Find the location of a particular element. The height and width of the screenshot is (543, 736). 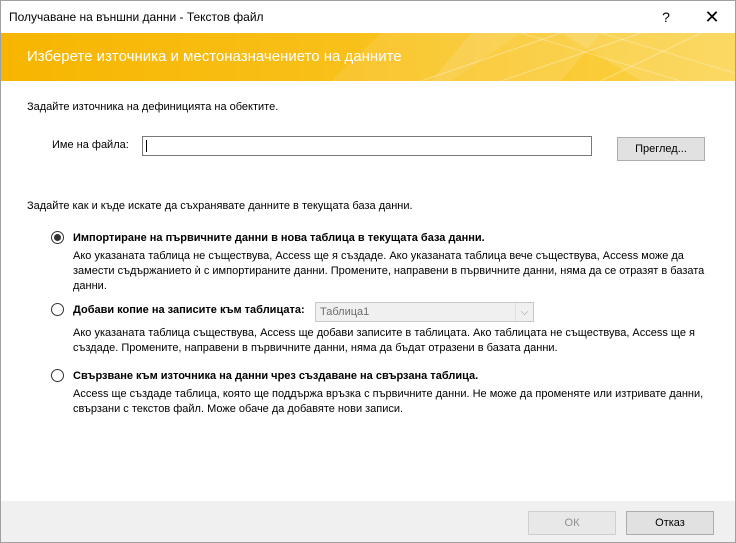

import-radio is located at coordinates (57, 237).